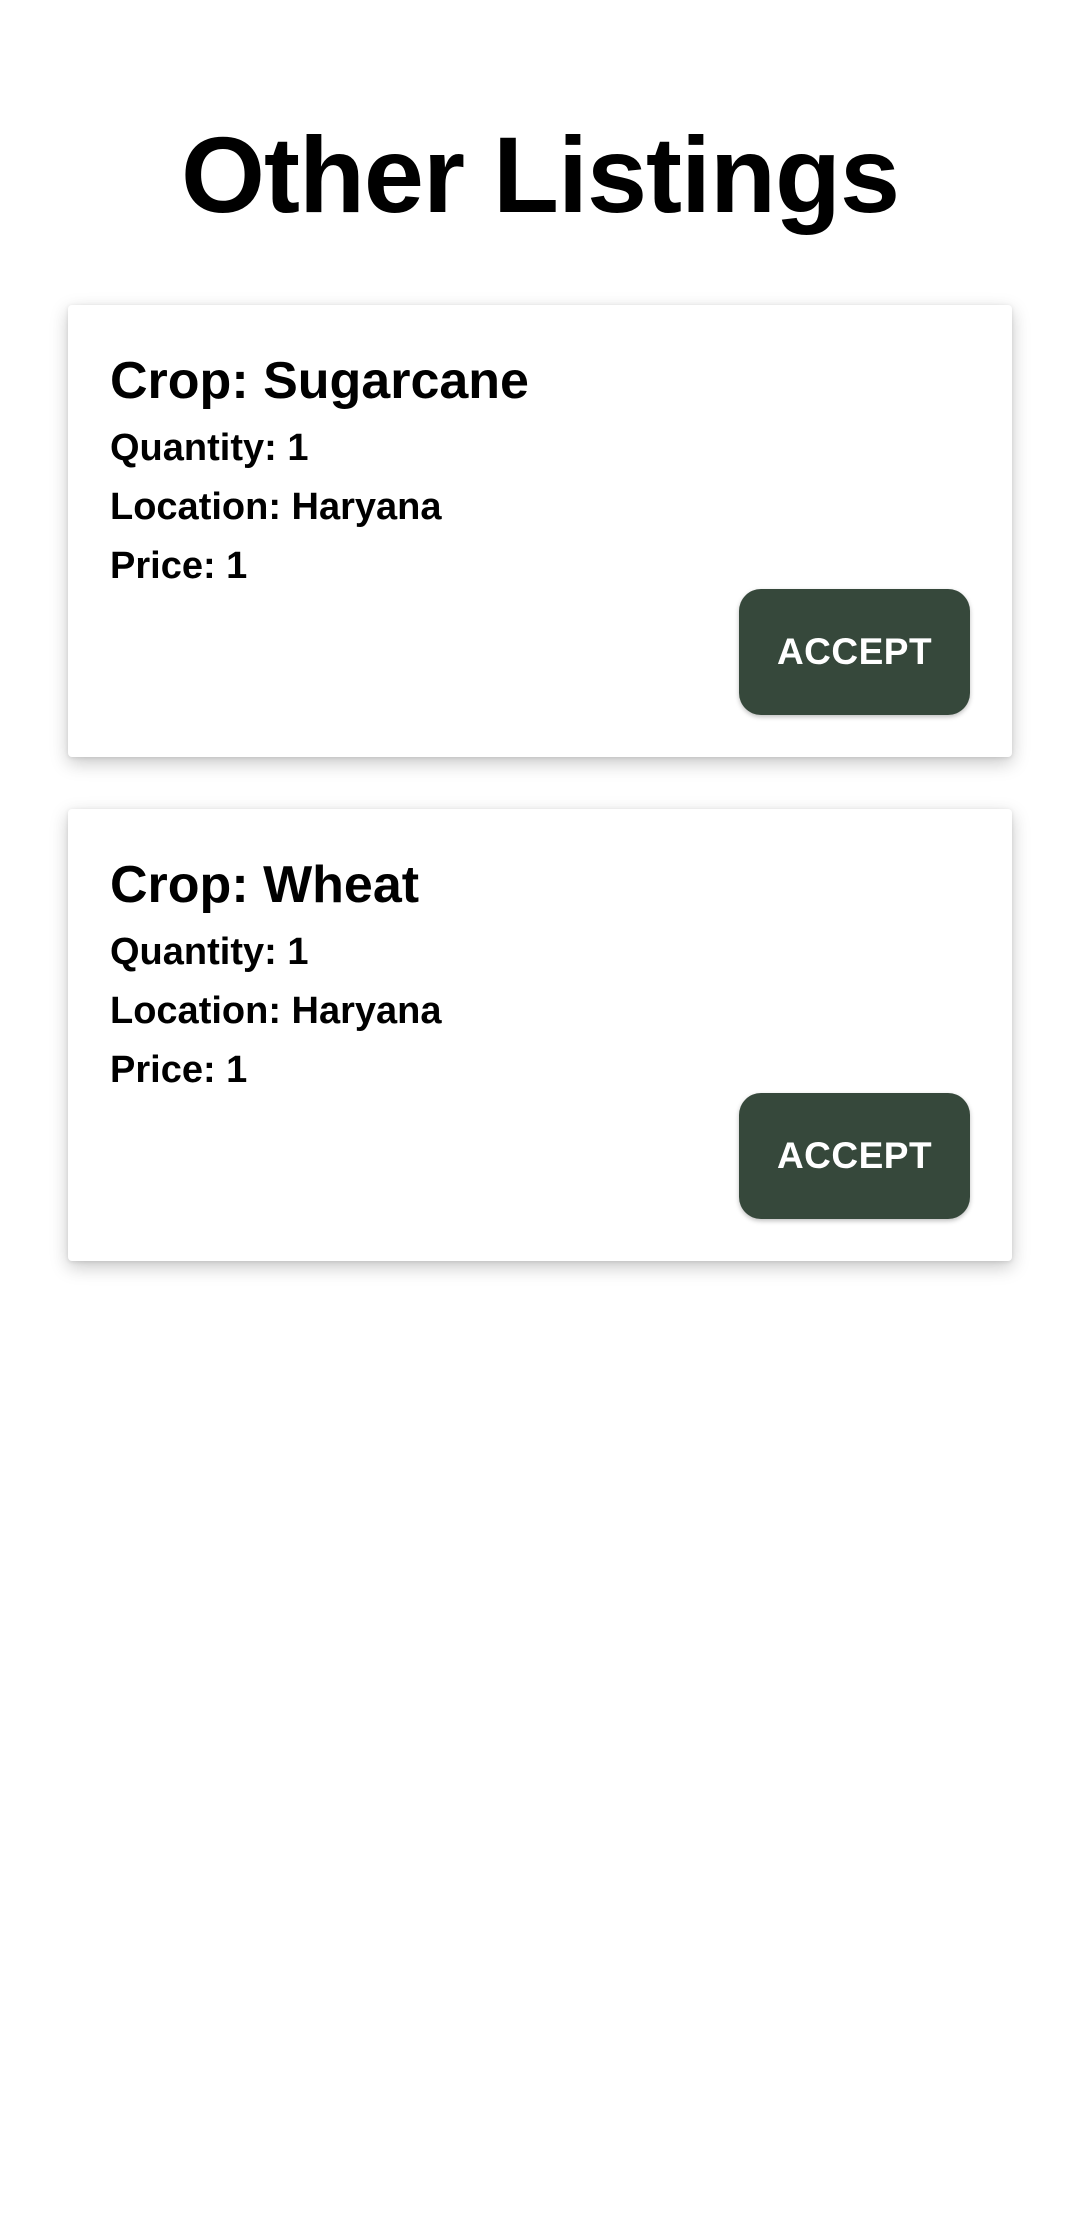 This screenshot has height=2217, width=1080. Describe the element at coordinates (319, 381) in the screenshot. I see `listing-crop: Crop: Sugarcane` at that location.